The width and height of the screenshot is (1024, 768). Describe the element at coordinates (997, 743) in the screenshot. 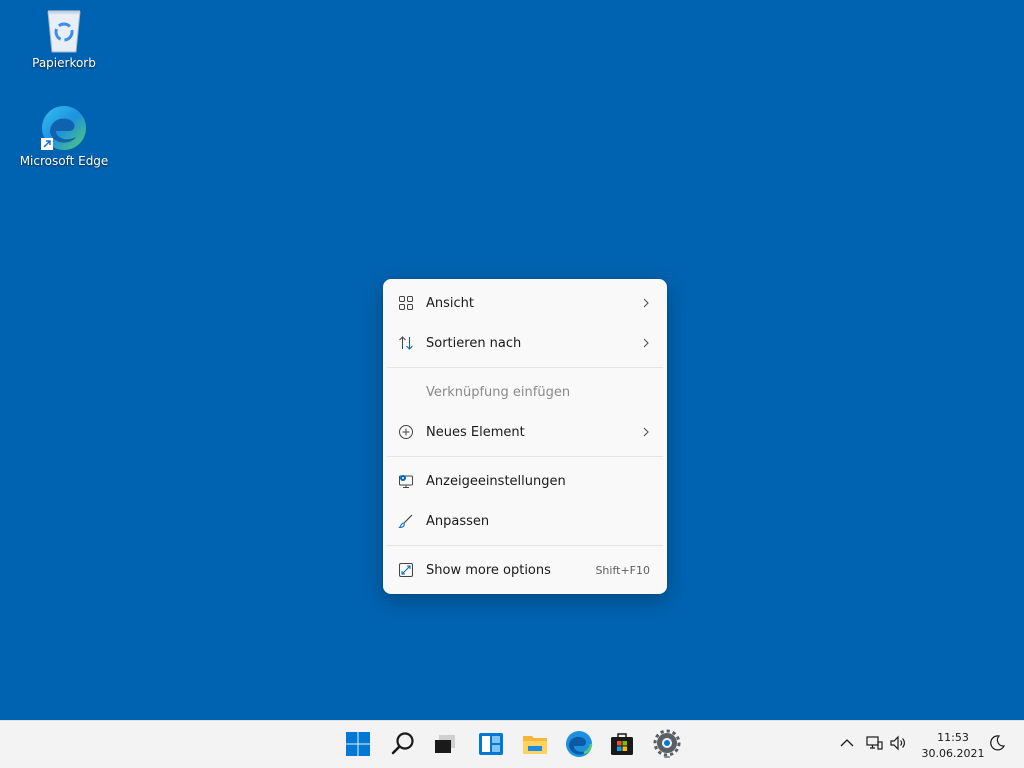

I see `notifications-moon-icon` at that location.